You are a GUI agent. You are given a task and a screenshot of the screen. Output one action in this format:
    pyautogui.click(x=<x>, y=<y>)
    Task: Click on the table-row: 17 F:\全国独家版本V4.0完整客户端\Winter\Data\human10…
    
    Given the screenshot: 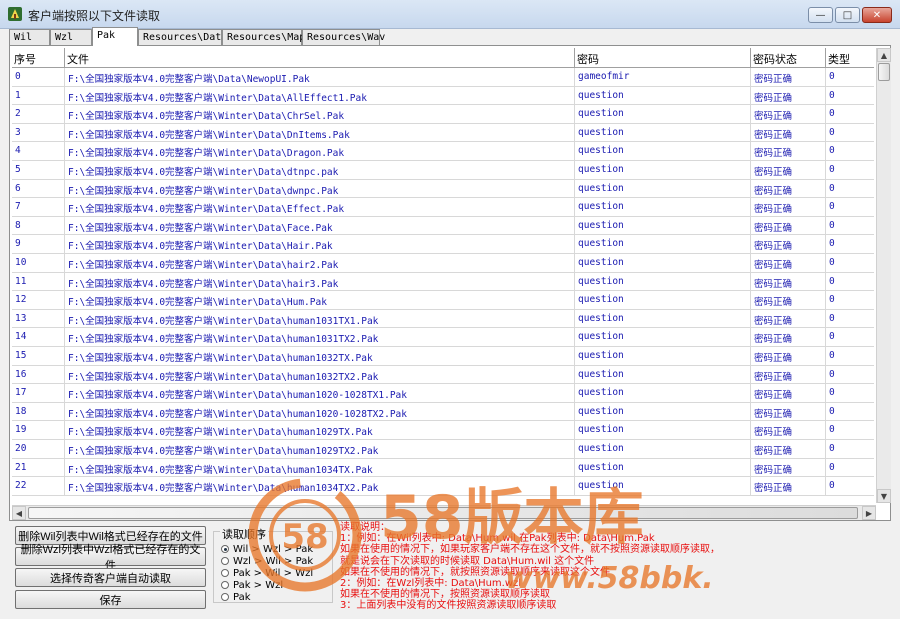 What is the action you would take?
    pyautogui.click(x=443, y=393)
    